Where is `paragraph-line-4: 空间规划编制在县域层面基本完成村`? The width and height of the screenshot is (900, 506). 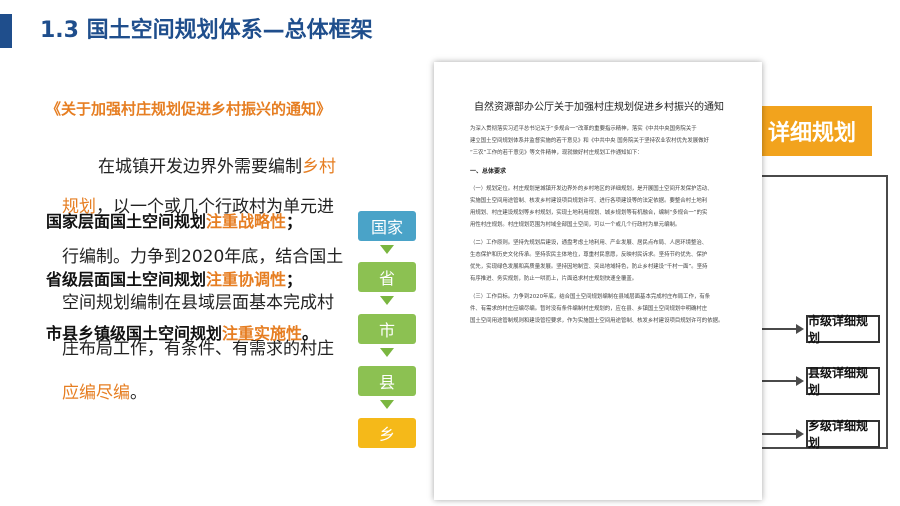
paragraph-line-4: 空间规划编制在县域层面基本完成村 is located at coordinates (198, 303).